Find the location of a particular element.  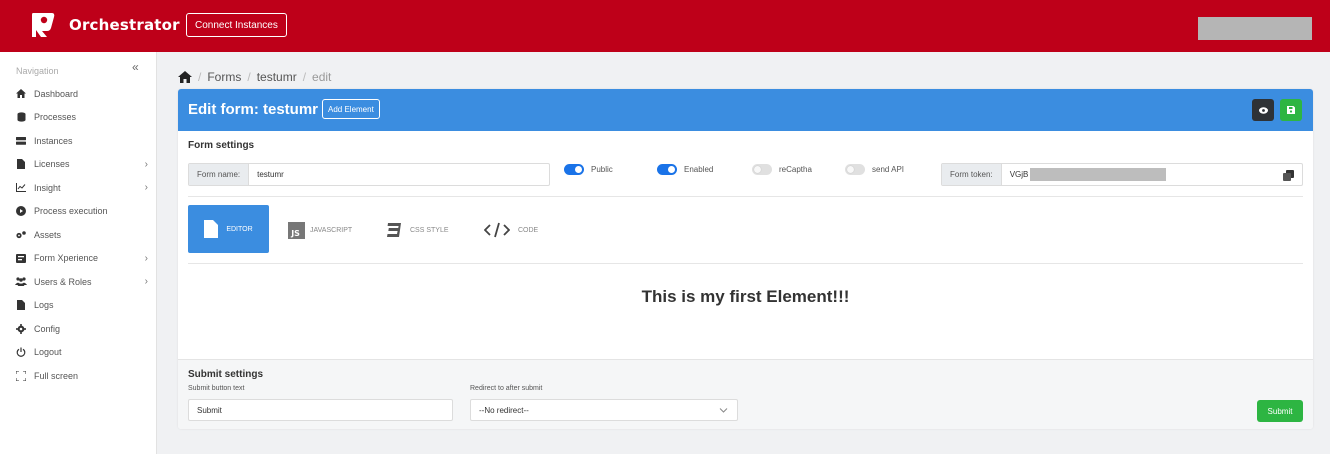

sidebar-item-label: Instances is located at coordinates (53, 140).